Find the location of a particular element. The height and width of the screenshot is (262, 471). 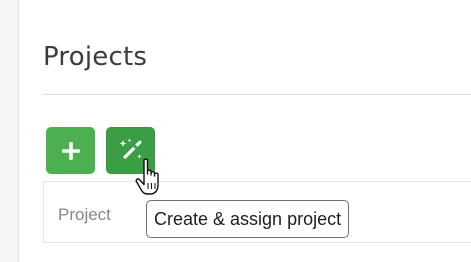

plus-icon is located at coordinates (71, 151).